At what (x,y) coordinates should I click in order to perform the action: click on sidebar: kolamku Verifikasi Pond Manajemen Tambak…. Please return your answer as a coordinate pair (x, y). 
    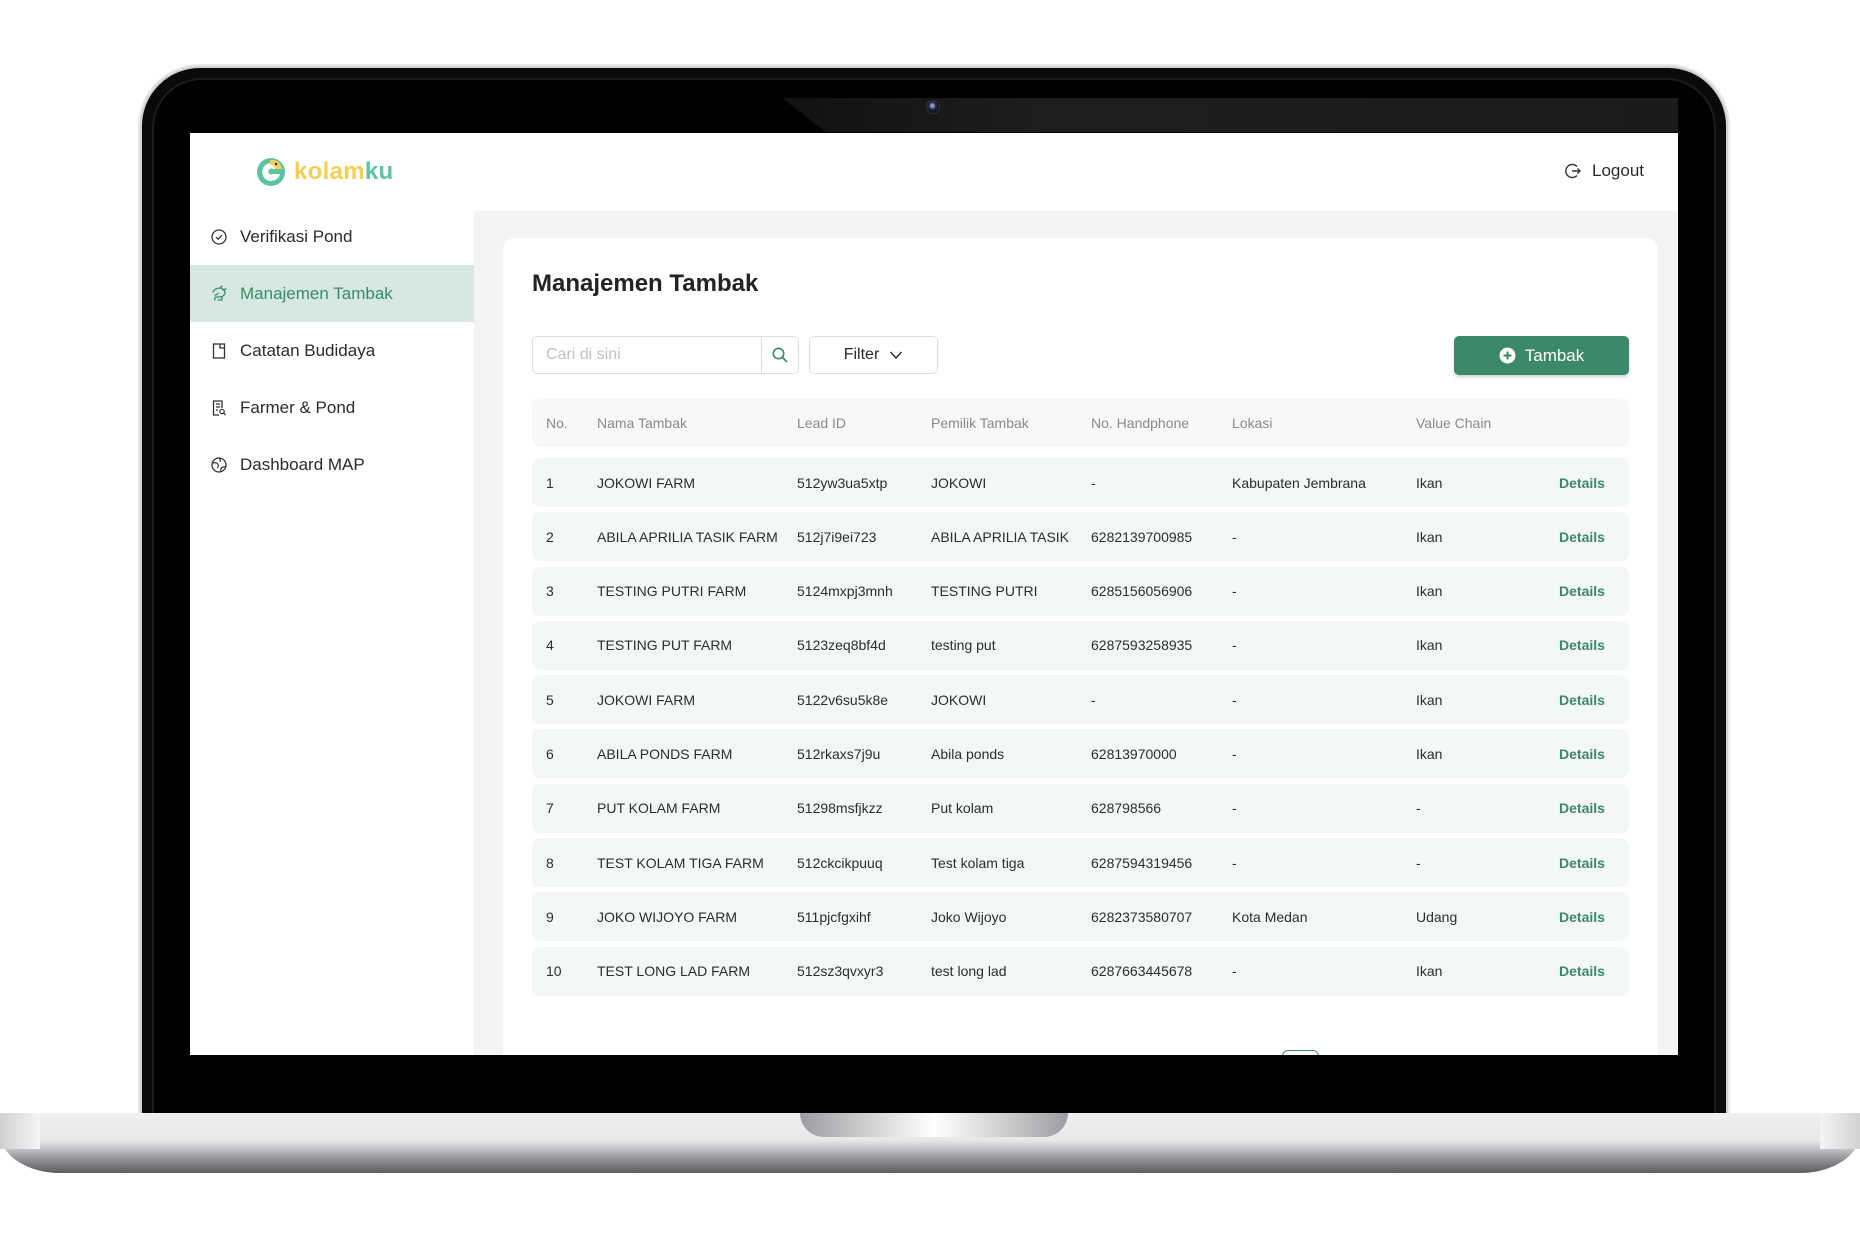
    Looking at the image, I should click on (332, 594).